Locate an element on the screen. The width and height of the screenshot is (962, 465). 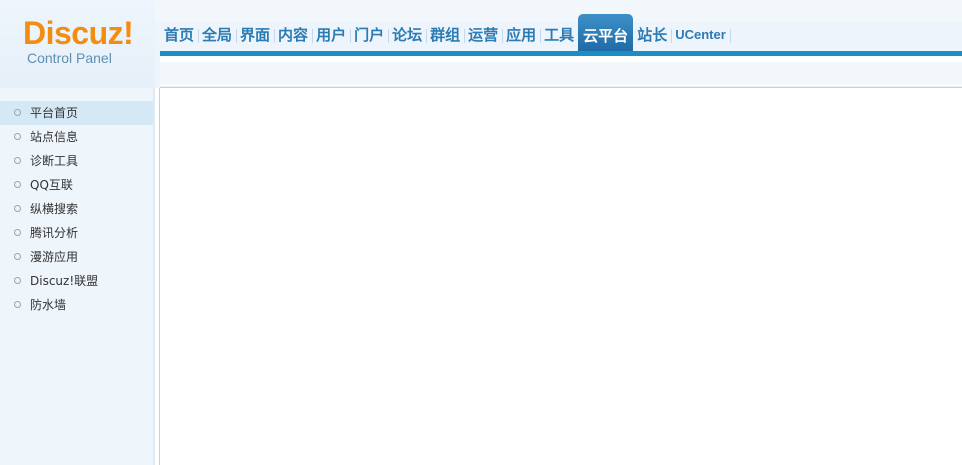
nav-tab-label: 应用 is located at coordinates (521, 35).